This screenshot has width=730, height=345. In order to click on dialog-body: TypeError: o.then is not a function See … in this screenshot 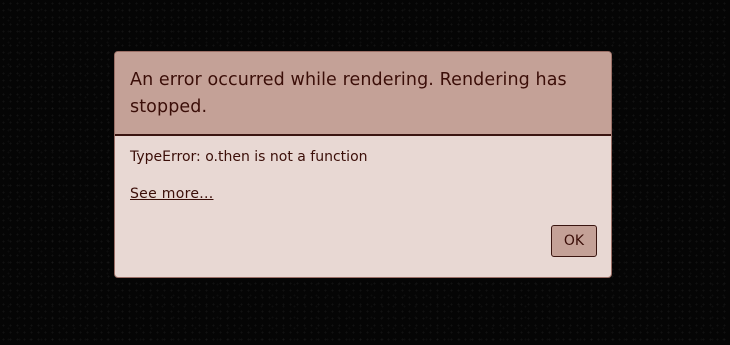, I will do `click(363, 169)`.